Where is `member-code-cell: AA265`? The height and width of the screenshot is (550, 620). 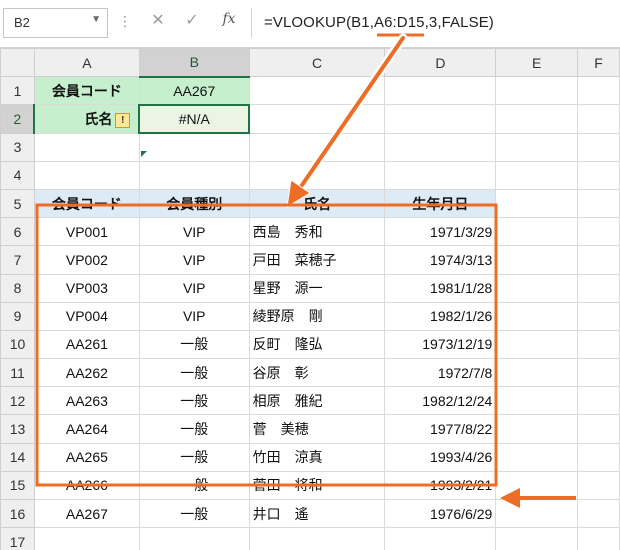 member-code-cell: AA265 is located at coordinates (86, 457).